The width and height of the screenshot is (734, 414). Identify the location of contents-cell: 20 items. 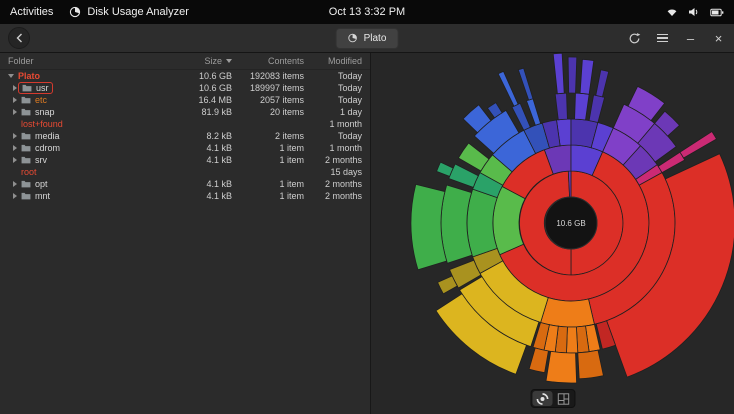
(286, 112).